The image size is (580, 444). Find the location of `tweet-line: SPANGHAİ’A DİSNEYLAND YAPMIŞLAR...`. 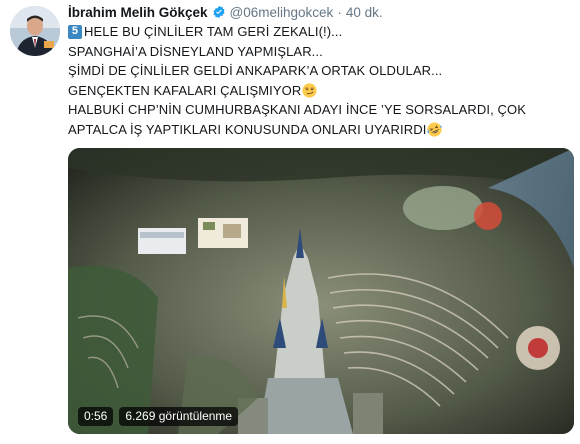

tweet-line: SPANGHAİ’A DİSNEYLAND YAPMIŞLAR... is located at coordinates (320, 52).